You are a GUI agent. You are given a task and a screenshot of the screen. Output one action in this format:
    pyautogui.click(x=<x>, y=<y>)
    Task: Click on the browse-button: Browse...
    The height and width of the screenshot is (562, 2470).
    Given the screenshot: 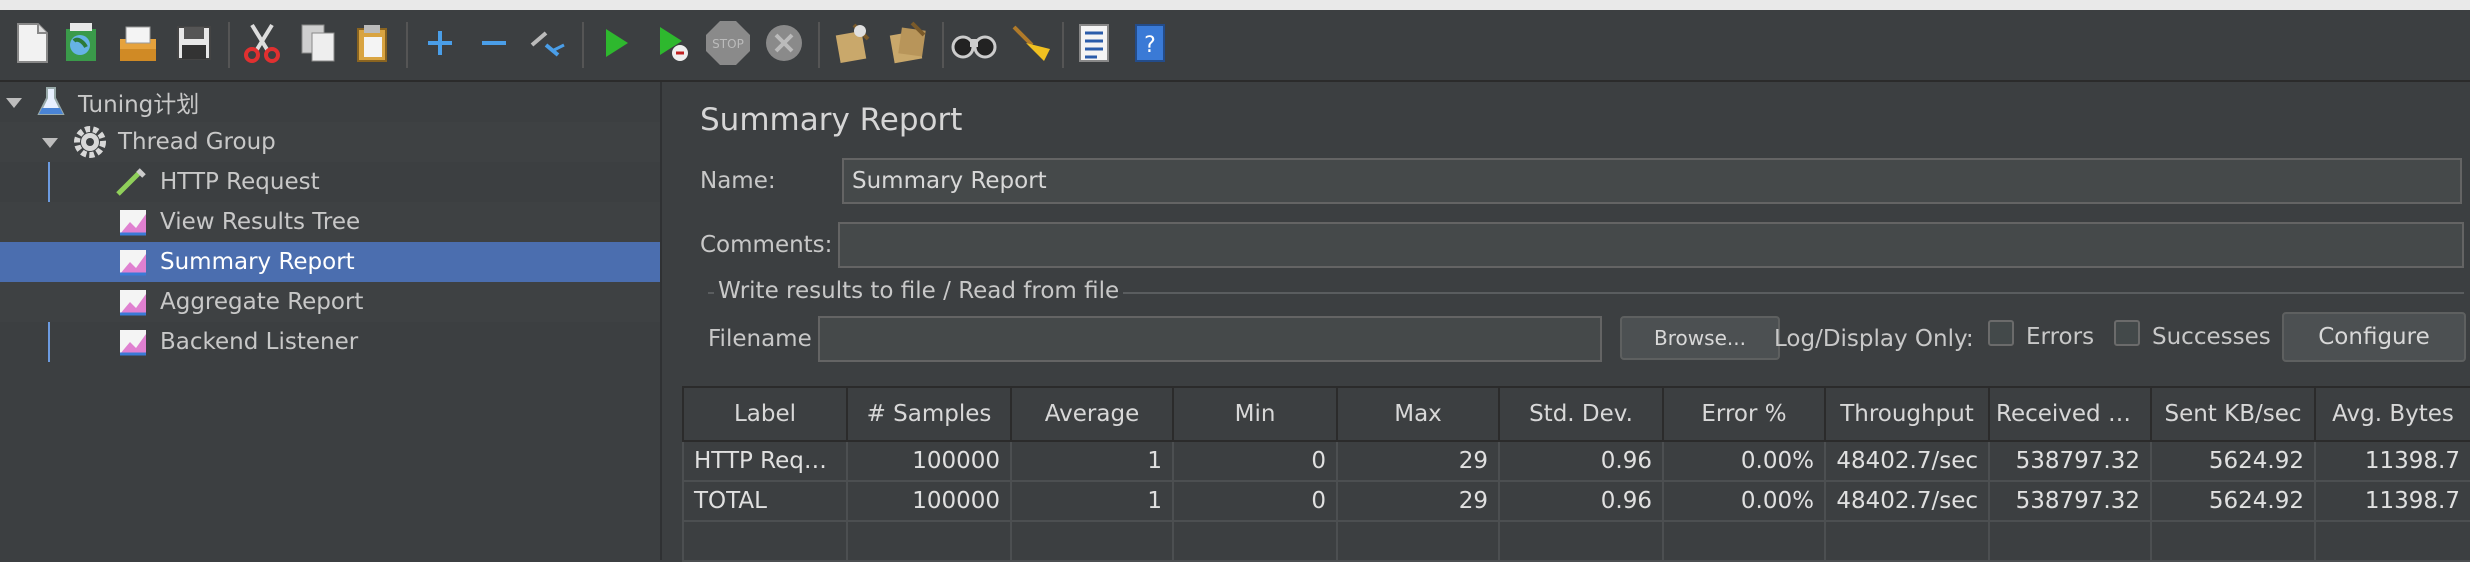 What is the action you would take?
    pyautogui.click(x=1700, y=338)
    